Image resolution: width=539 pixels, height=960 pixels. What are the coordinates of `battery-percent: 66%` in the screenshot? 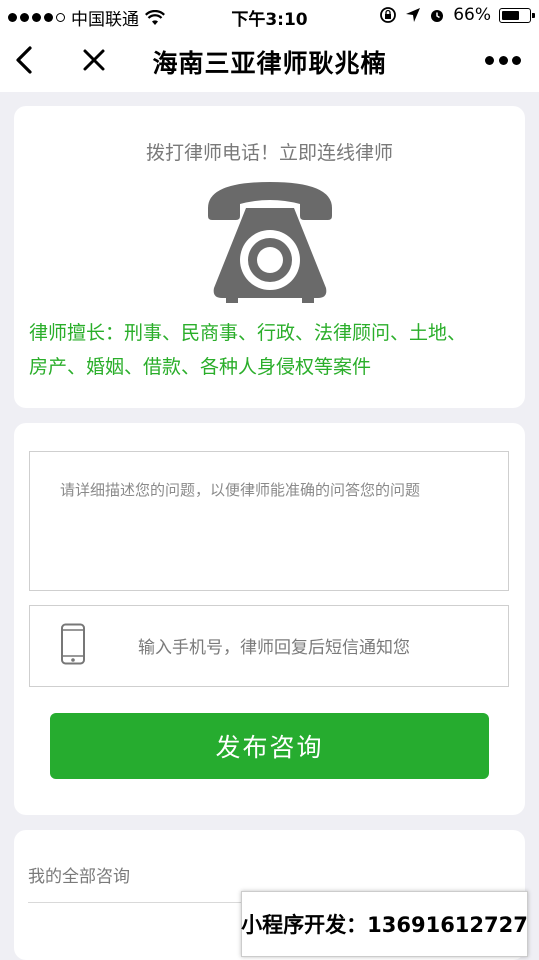 It's located at (472, 15).